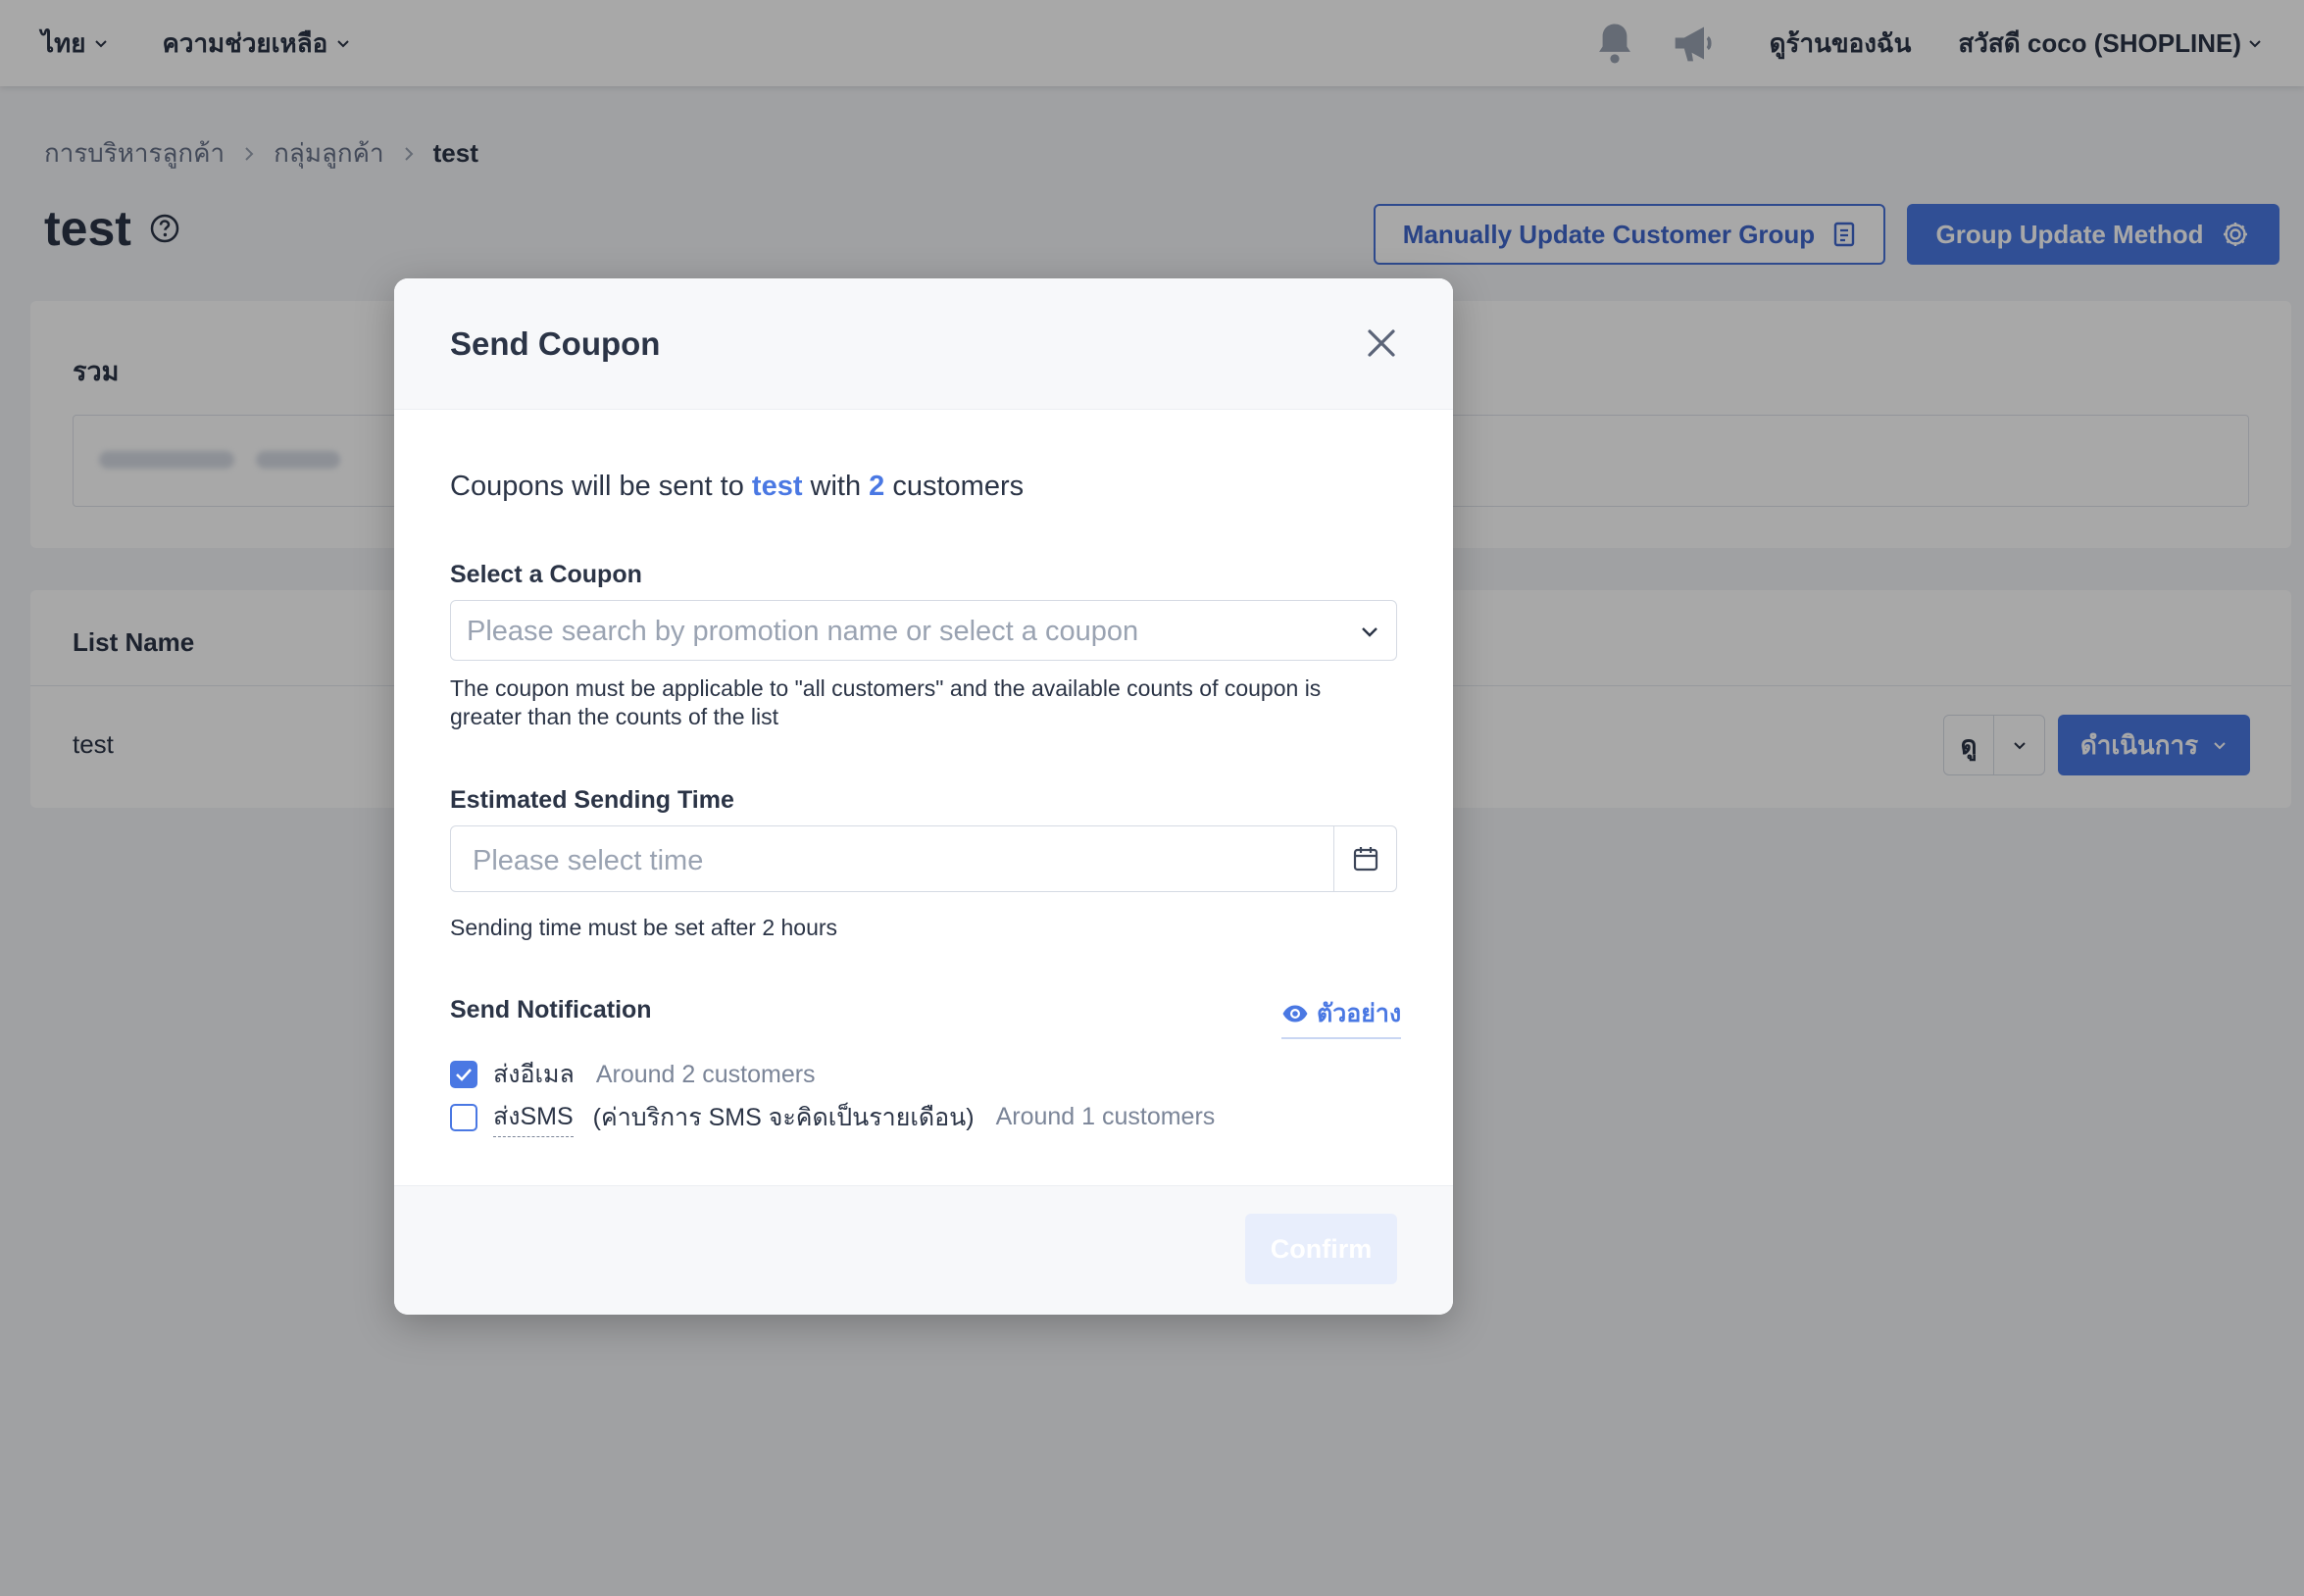  I want to click on intro-suffix: customers, so click(954, 486).